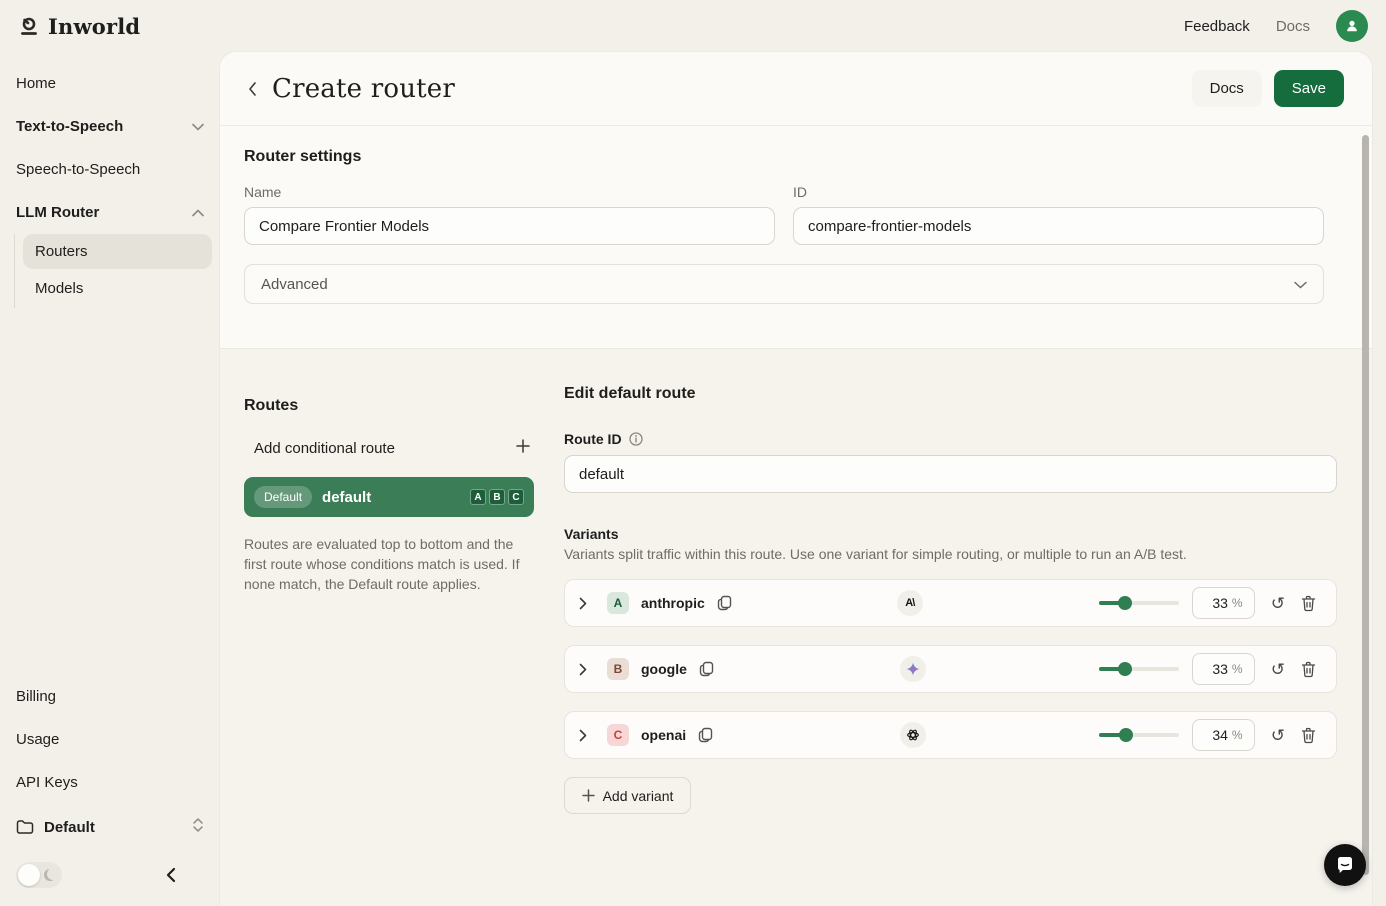 The height and width of the screenshot is (906, 1386). Describe the element at coordinates (950, 603) in the screenshot. I see `variant-row-anthropic: A anthropic A\ %` at that location.